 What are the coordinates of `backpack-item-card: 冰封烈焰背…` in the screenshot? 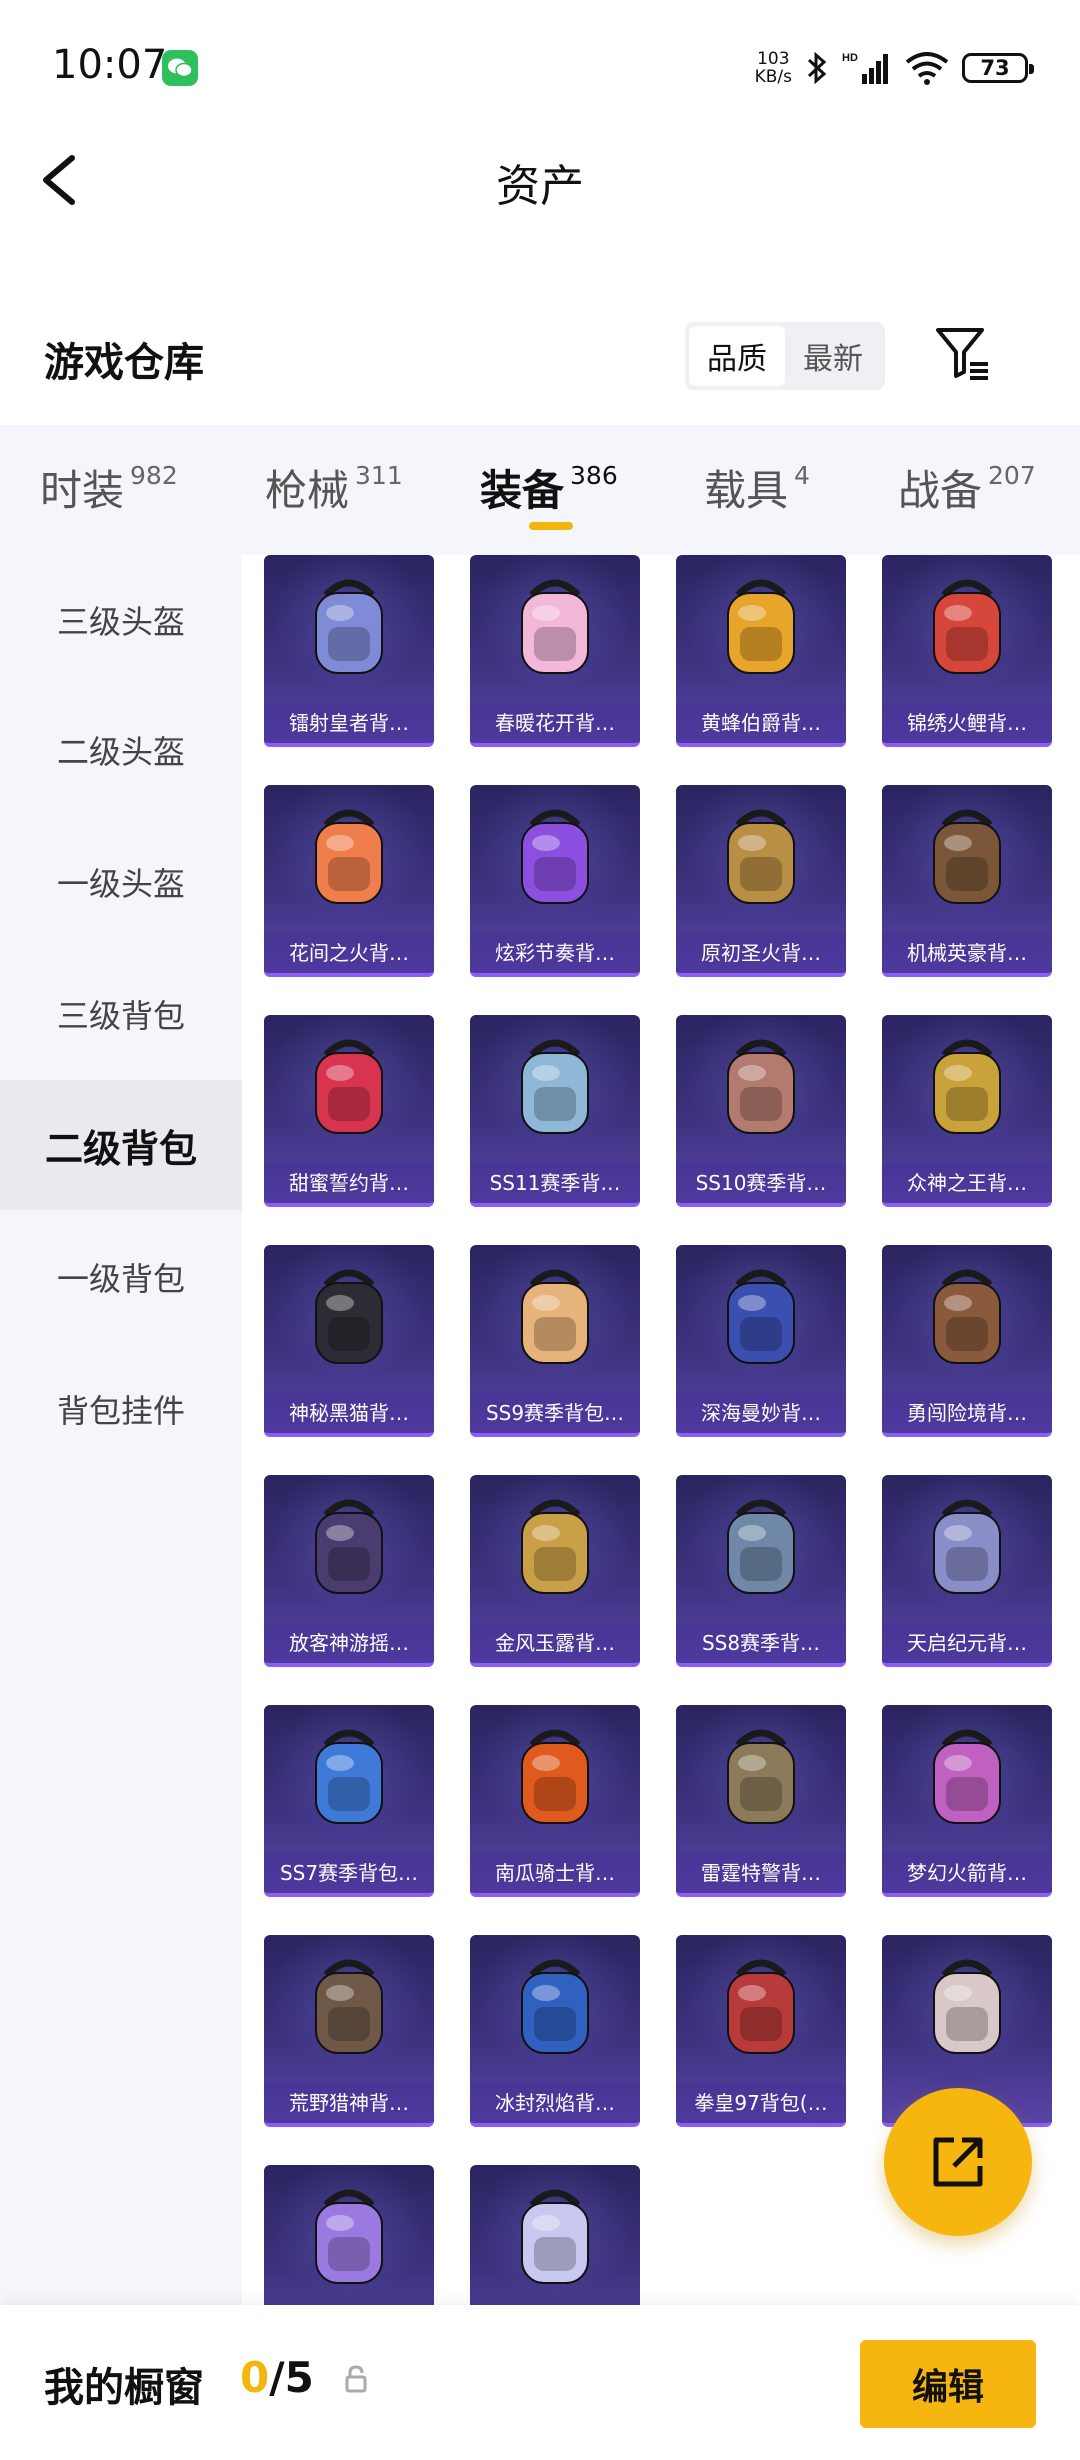 It's located at (555, 2031).